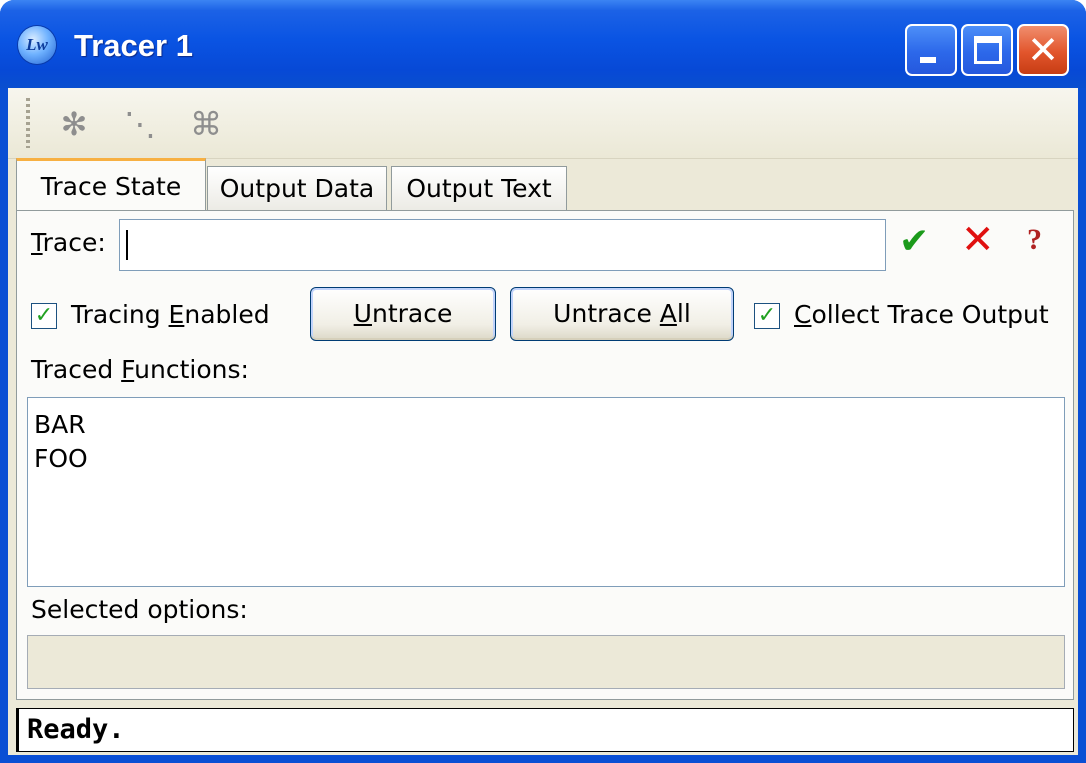 The image size is (1086, 763). What do you see at coordinates (68, 242) in the screenshot?
I see `trace-label: Trace:` at bounding box center [68, 242].